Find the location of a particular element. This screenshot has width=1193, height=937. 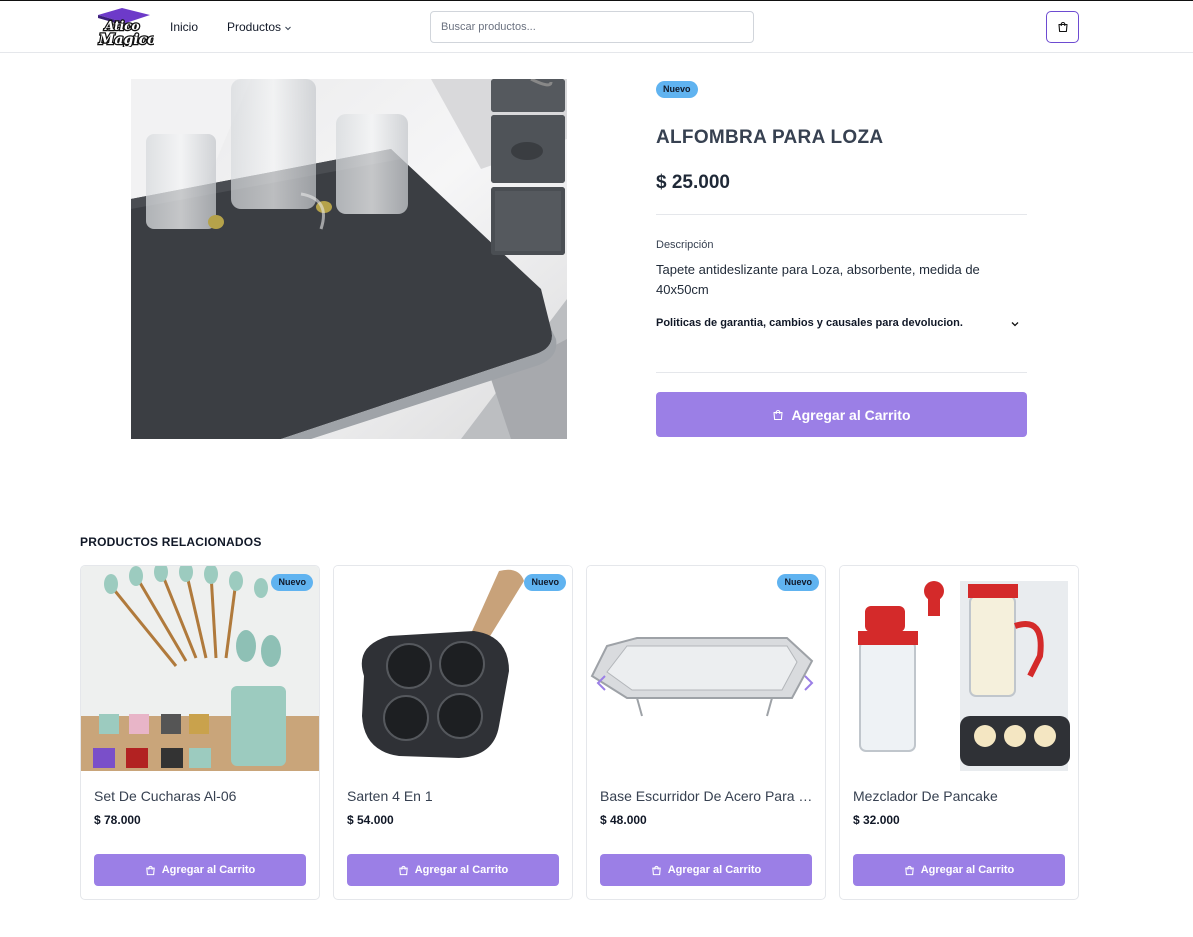

product-card-name: Sarten 4 En 1 is located at coordinates (454, 796).